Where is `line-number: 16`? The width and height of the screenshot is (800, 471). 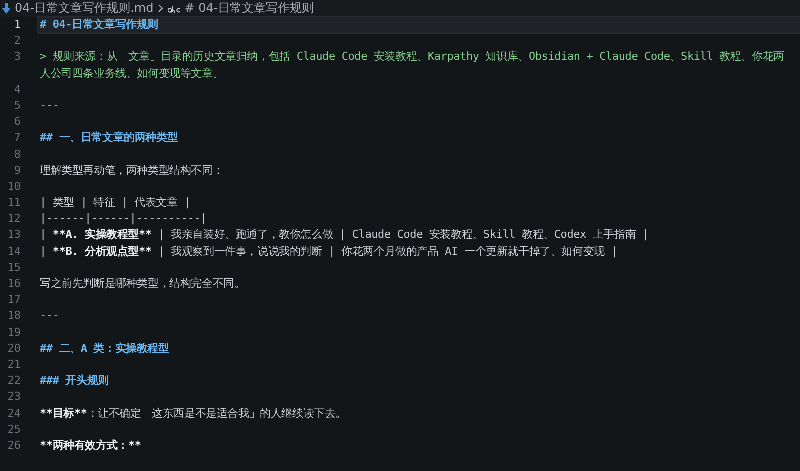
line-number: 16 is located at coordinates (14, 284).